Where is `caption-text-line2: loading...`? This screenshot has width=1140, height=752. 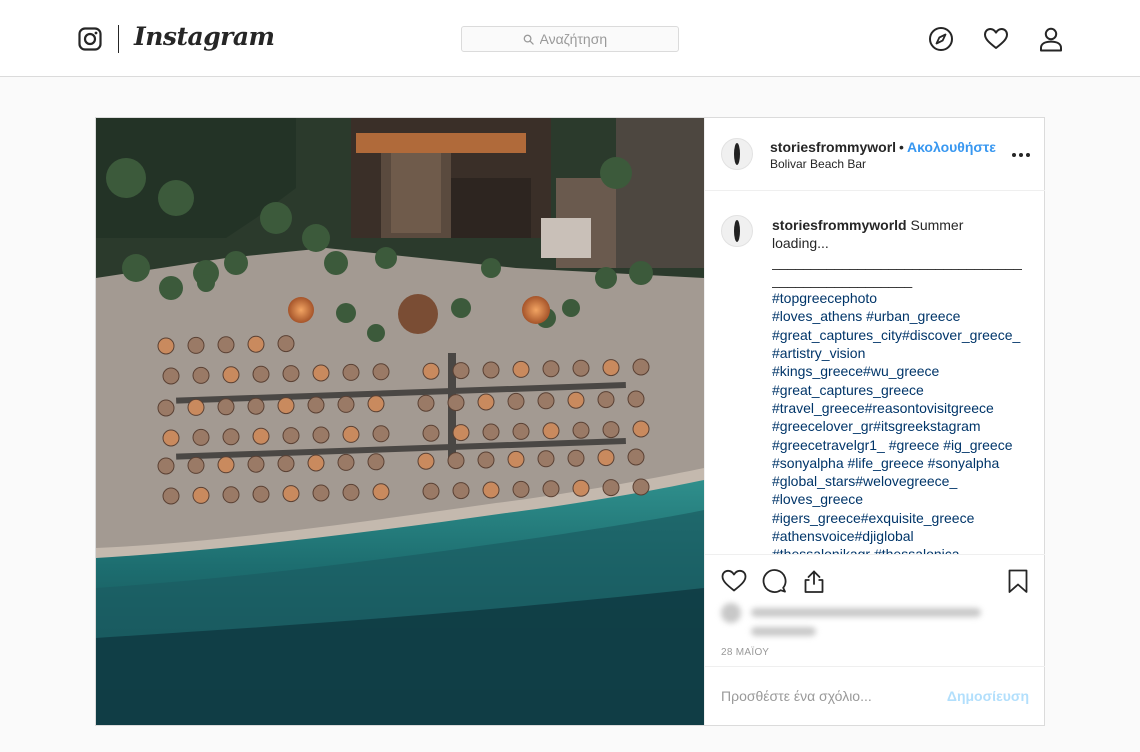 caption-text-line2: loading... is located at coordinates (800, 243).